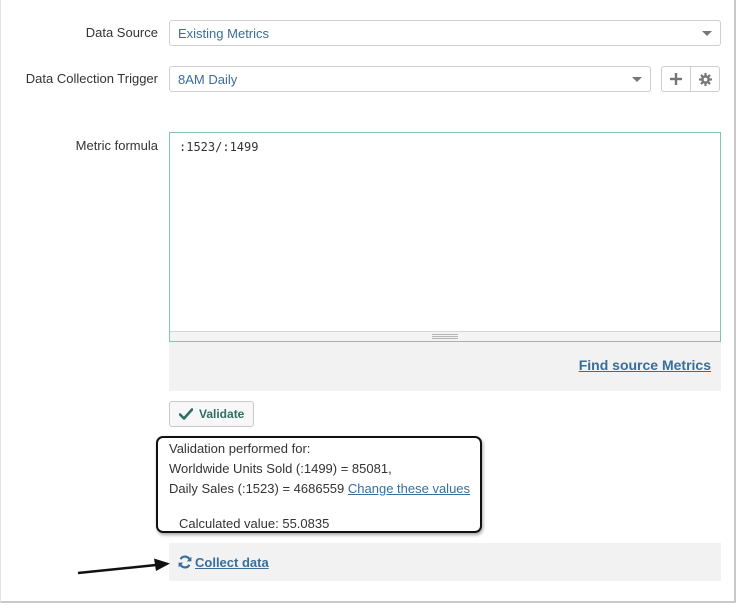 The image size is (739, 606). I want to click on validate-button: Validate, so click(212, 414).